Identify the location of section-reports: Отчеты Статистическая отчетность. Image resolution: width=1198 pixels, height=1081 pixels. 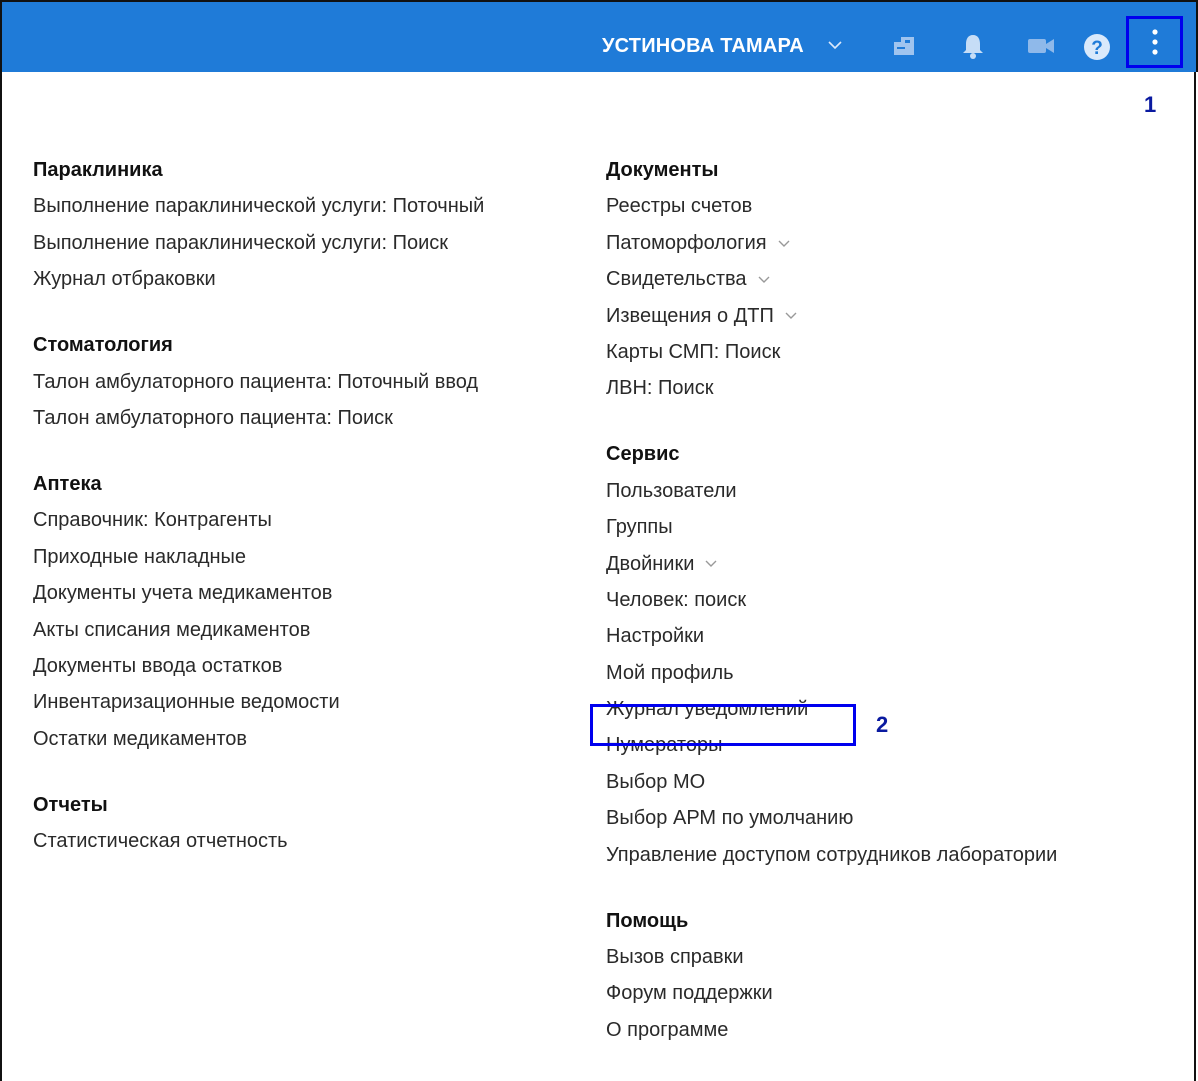
(258, 823).